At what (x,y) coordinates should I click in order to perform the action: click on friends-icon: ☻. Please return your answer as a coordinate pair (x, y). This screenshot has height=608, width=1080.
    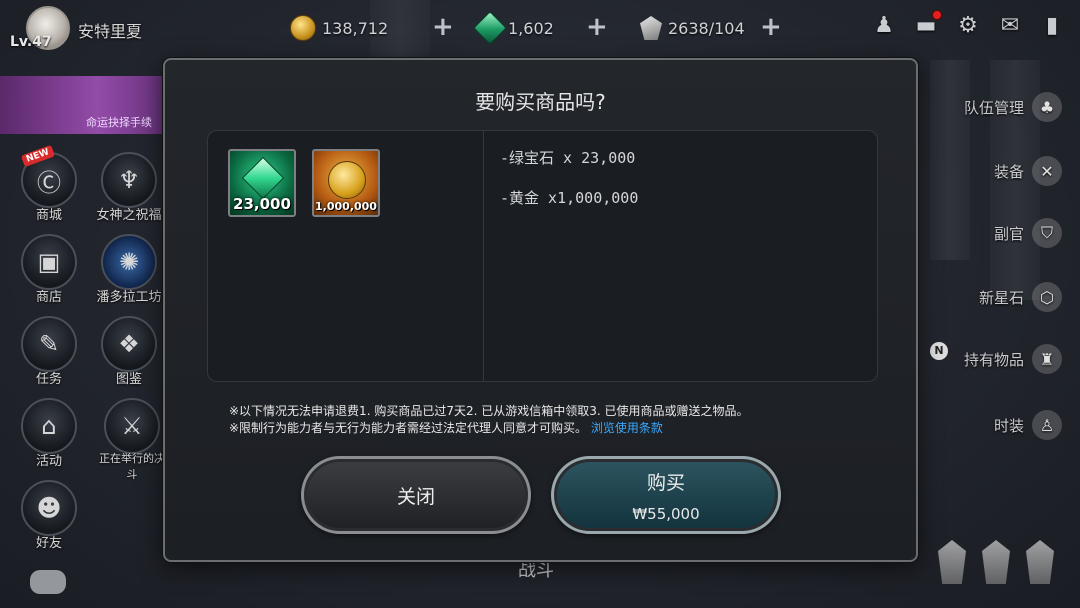
    Looking at the image, I should click on (49, 508).